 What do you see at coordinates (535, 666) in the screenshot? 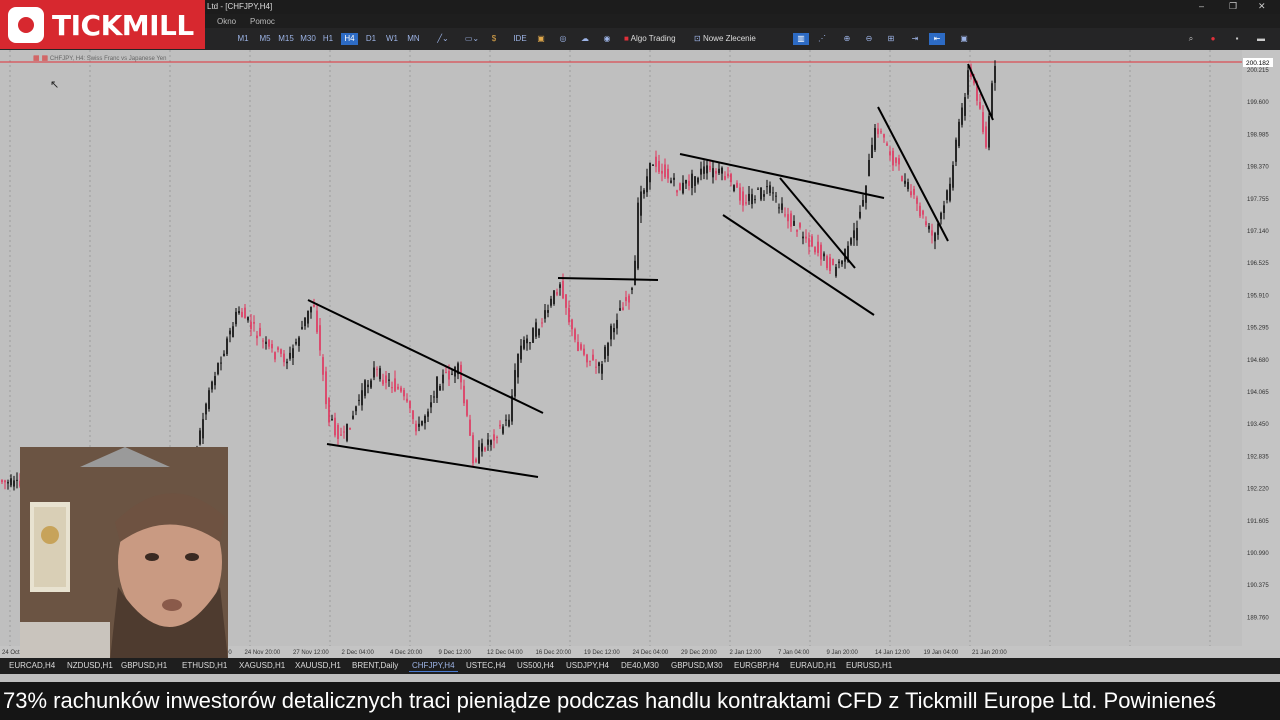
I see `tab-us500-h4: US500,H4` at bounding box center [535, 666].